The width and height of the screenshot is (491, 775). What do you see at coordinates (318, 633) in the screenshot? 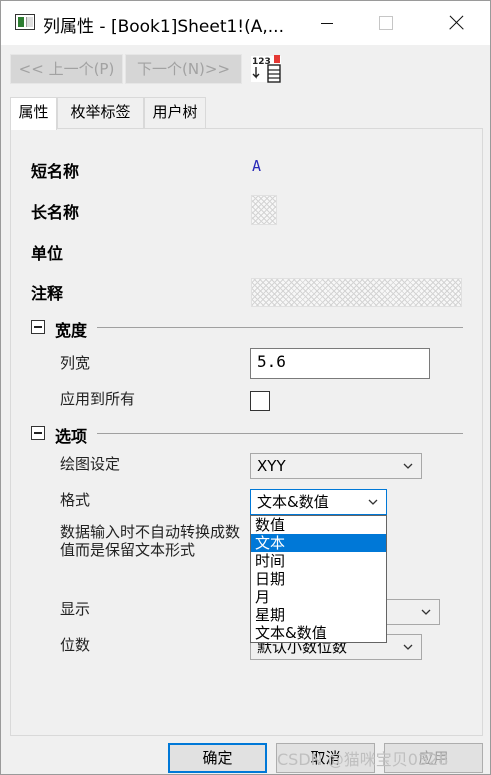
I see `format-option-text-numeric: 文本&数值` at bounding box center [318, 633].